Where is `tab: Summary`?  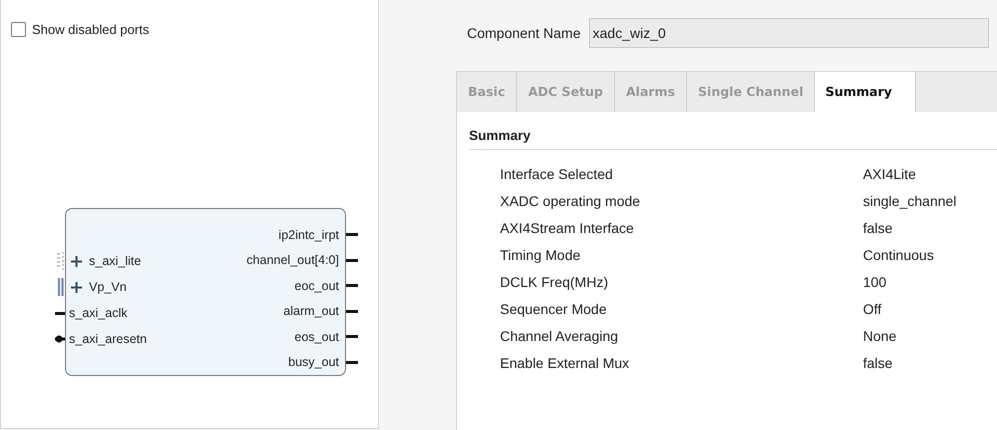
tab: Summary is located at coordinates (865, 92).